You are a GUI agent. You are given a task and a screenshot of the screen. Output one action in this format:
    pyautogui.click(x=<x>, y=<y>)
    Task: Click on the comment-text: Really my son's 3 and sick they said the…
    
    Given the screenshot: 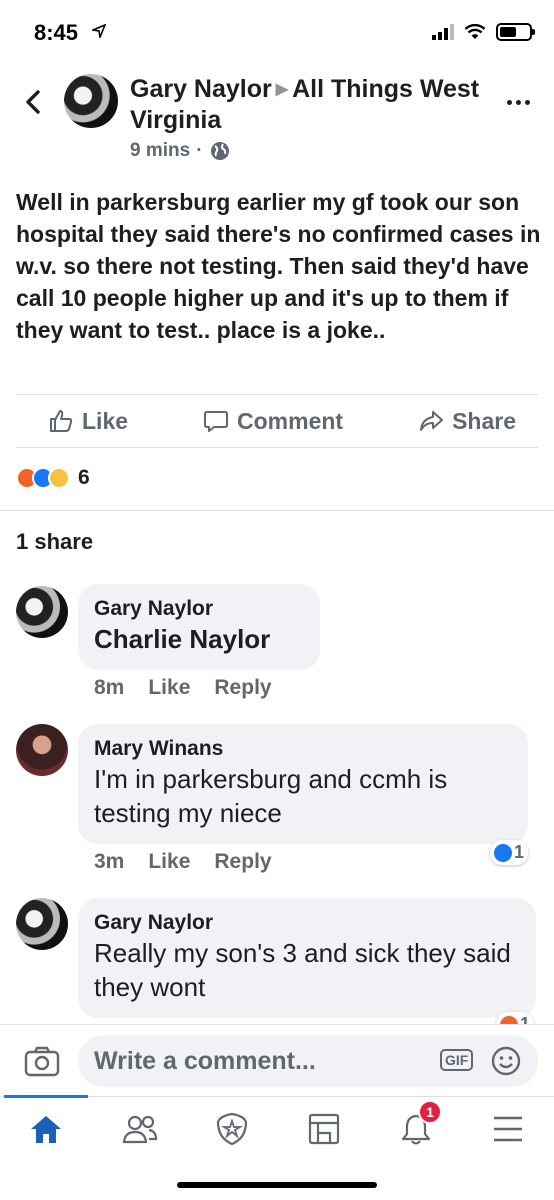 What is the action you would take?
    pyautogui.click(x=302, y=970)
    